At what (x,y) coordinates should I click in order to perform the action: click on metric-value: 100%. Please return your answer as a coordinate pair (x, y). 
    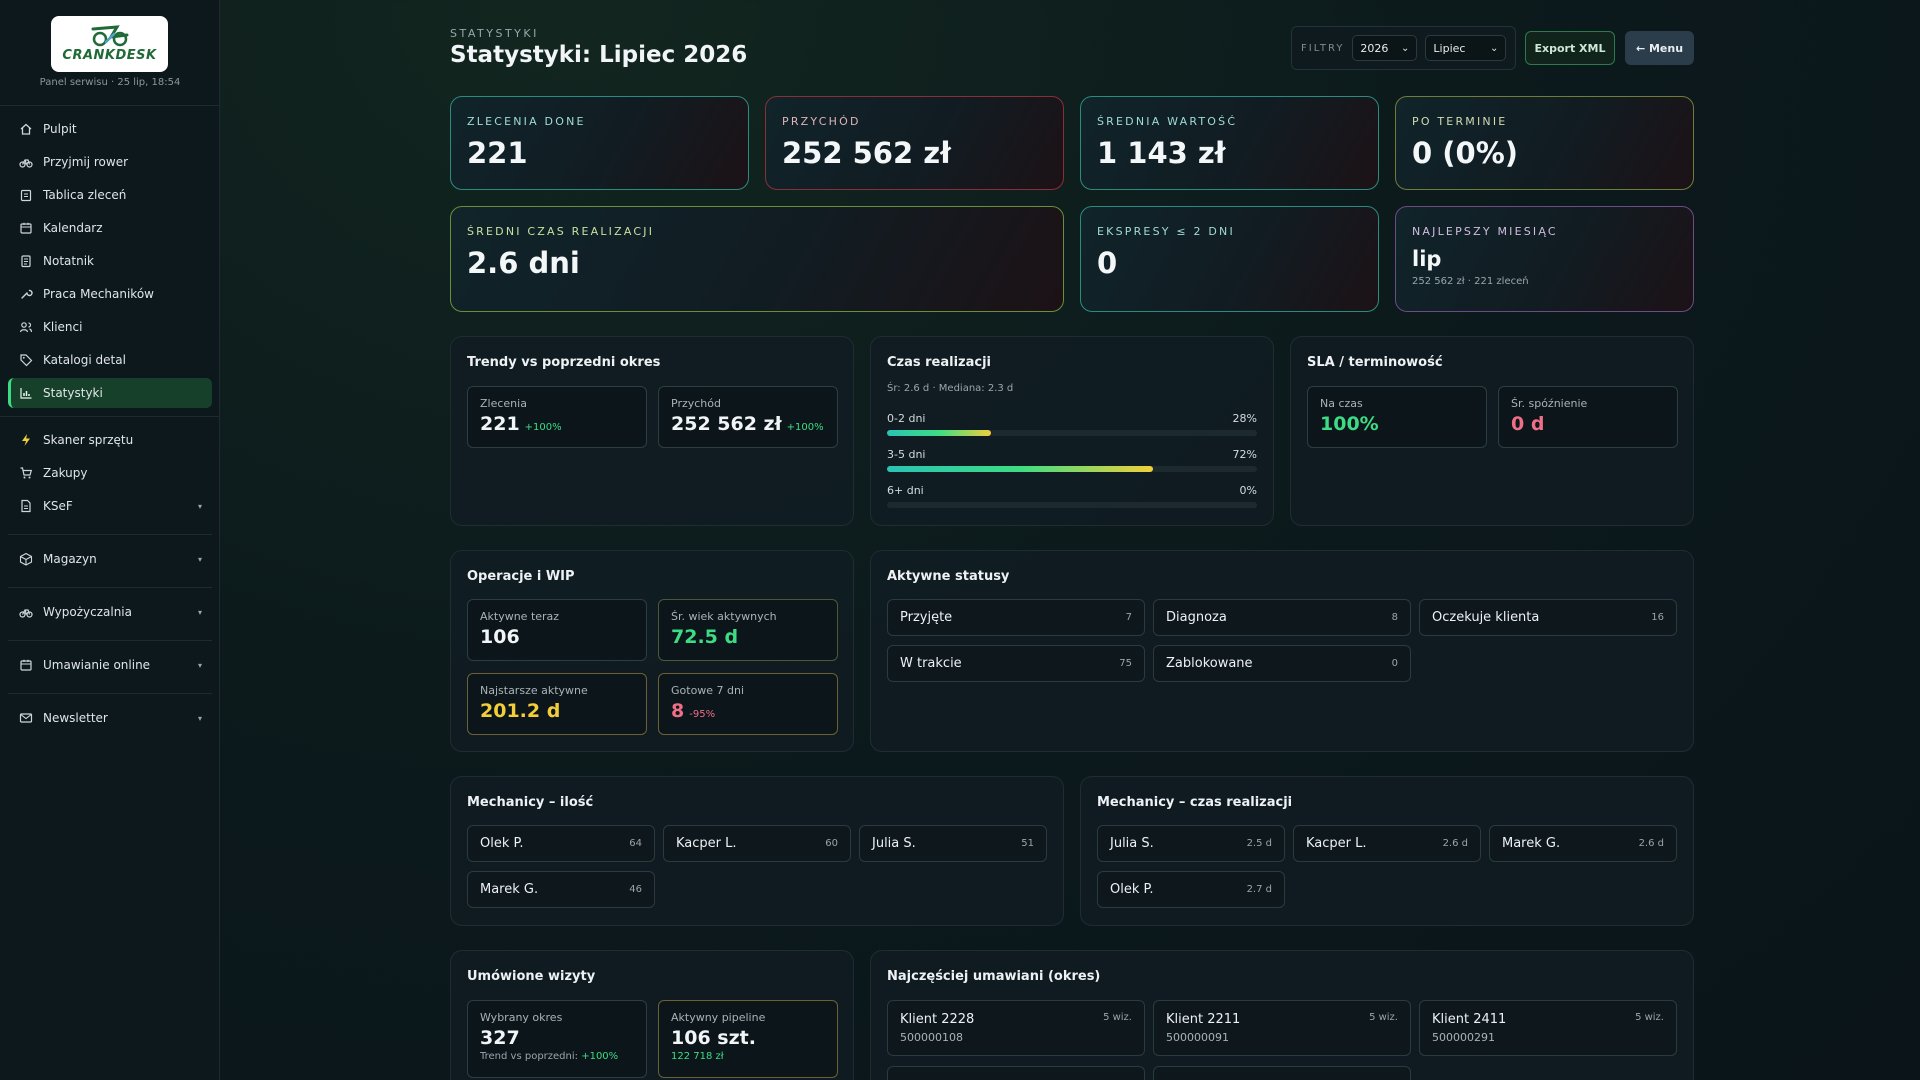
    Looking at the image, I should click on (1349, 424).